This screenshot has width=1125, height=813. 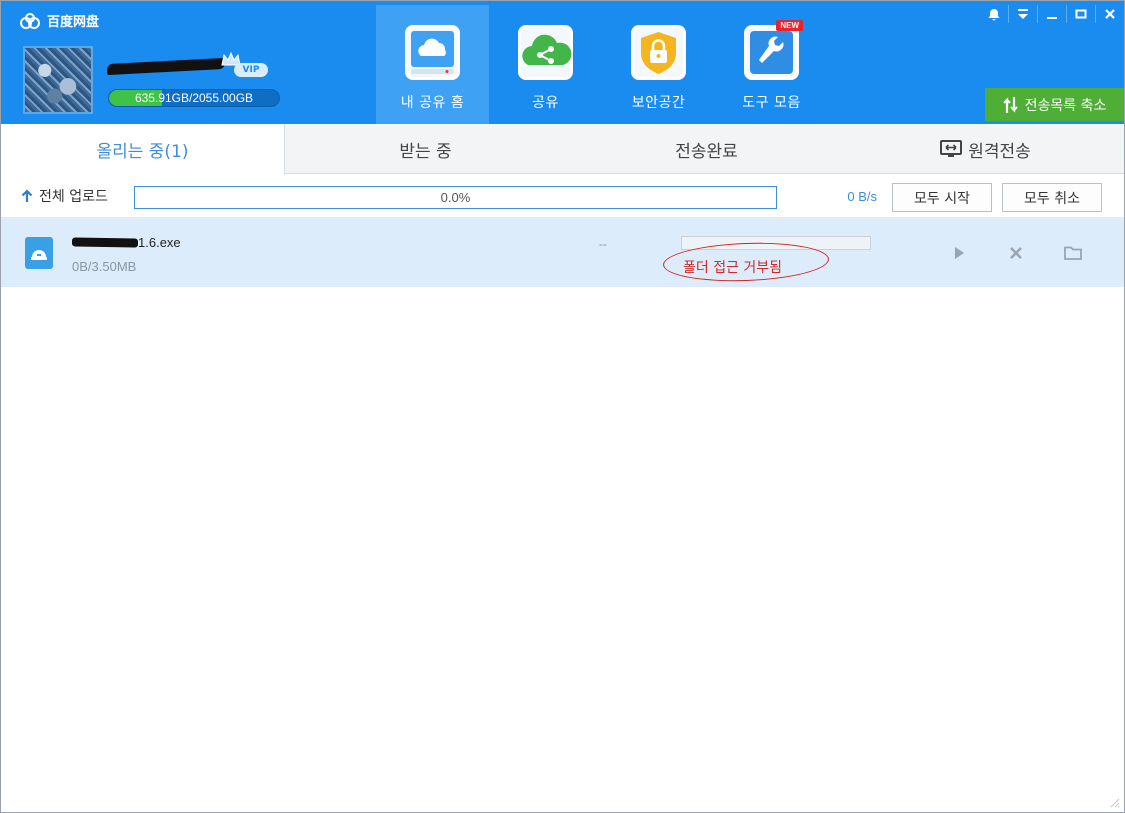 I want to click on open-folder-button, so click(x=1073, y=253).